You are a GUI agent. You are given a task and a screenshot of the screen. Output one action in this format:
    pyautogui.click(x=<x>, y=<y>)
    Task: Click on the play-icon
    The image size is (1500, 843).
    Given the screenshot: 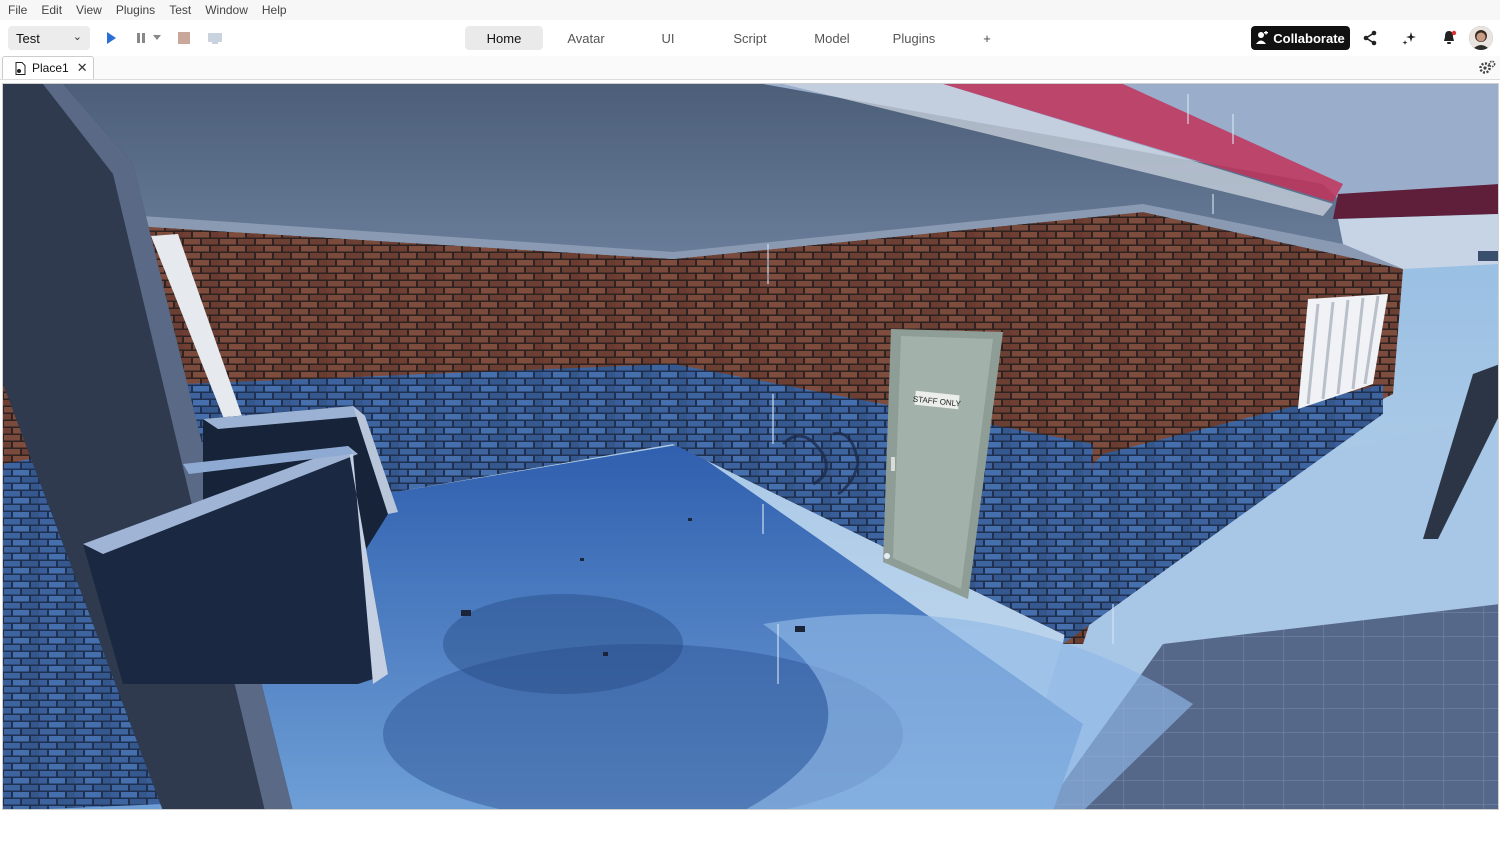 What is the action you would take?
    pyautogui.click(x=111, y=38)
    